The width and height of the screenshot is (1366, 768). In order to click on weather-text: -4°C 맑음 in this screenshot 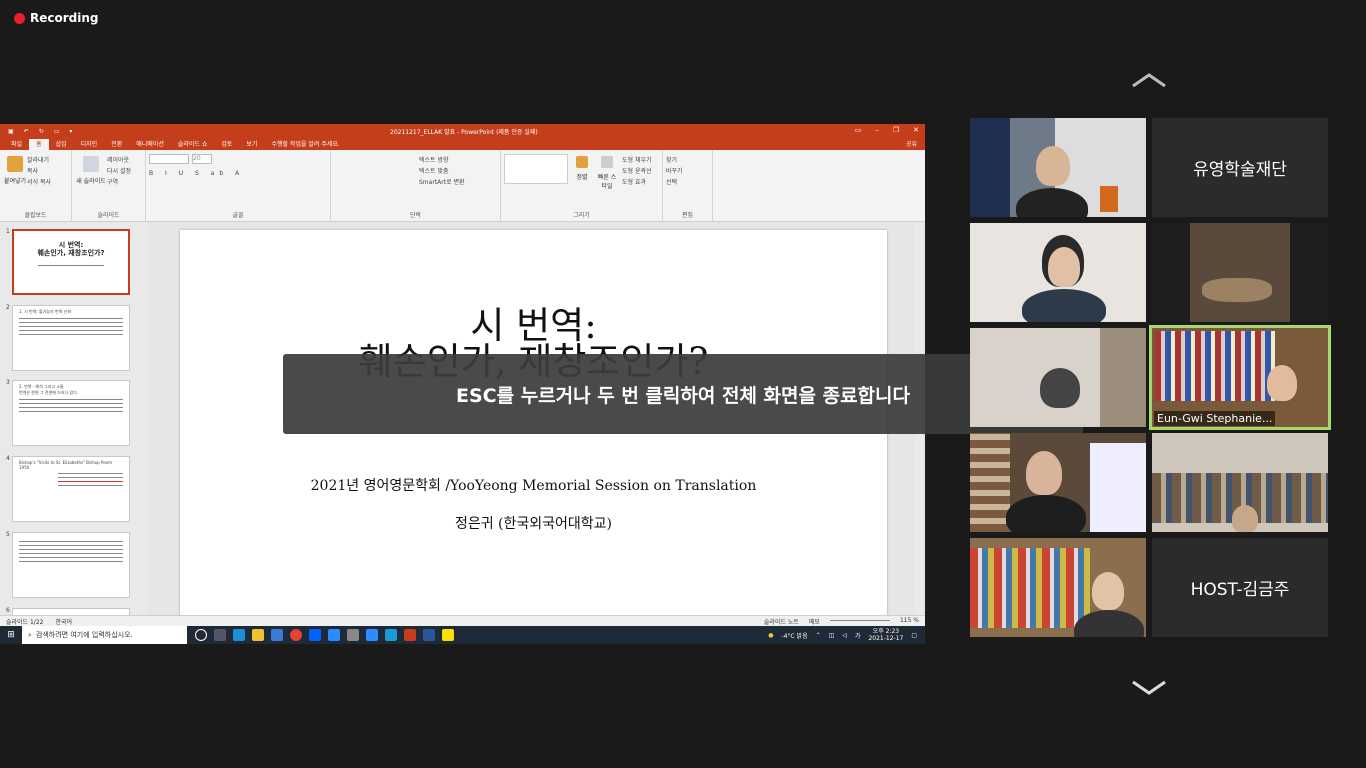, I will do `click(794, 635)`.